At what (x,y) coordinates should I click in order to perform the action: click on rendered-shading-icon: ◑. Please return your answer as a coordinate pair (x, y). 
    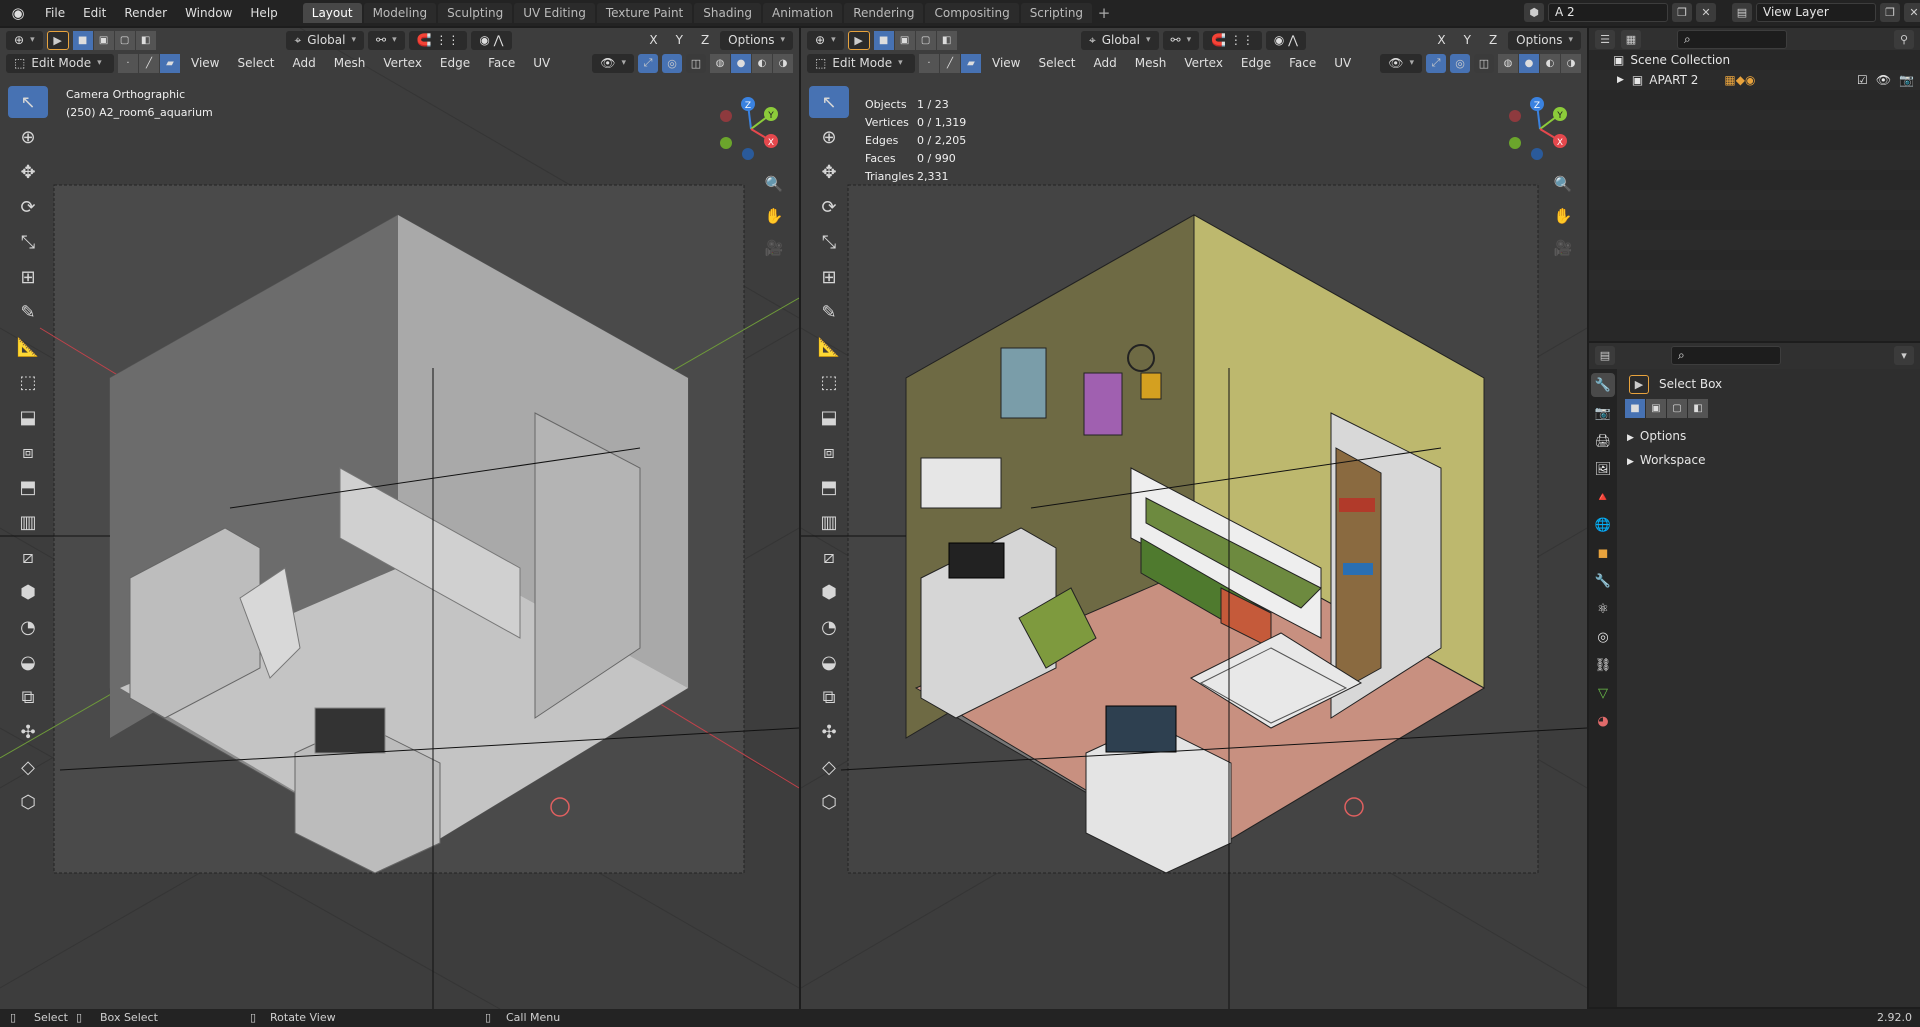
    Looking at the image, I should click on (783, 63).